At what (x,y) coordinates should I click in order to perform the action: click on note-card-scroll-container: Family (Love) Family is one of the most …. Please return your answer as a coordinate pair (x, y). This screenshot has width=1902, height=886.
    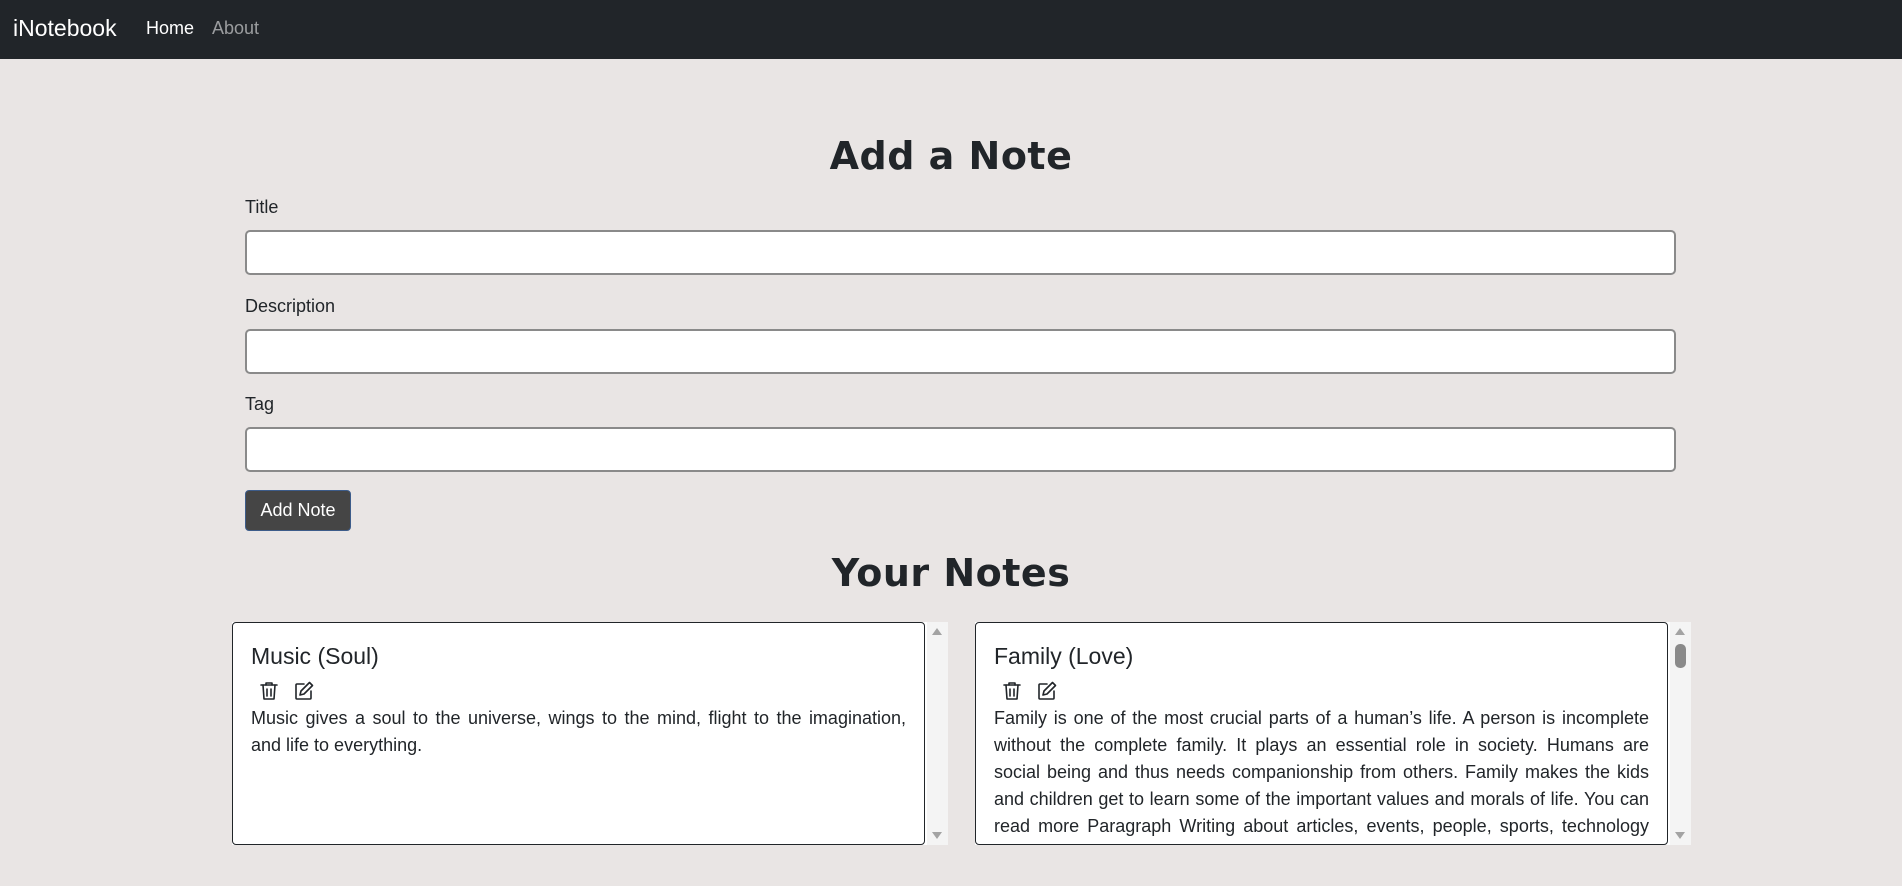
    Looking at the image, I should click on (1333, 733).